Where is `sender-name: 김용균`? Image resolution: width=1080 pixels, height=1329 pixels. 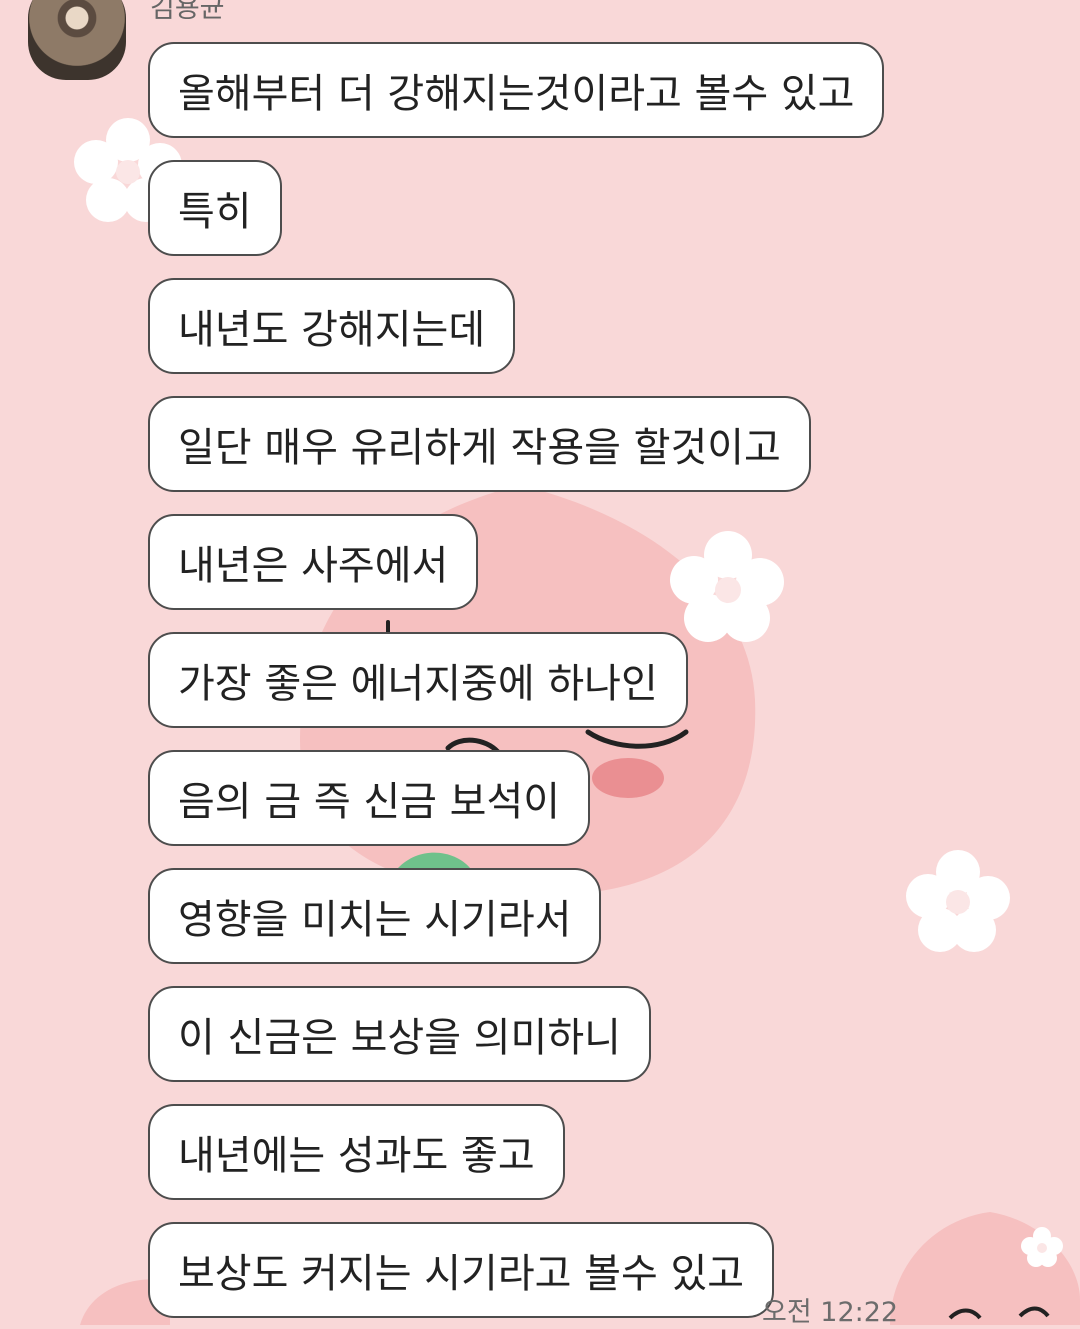
sender-name: 김용균 is located at coordinates (187, 12).